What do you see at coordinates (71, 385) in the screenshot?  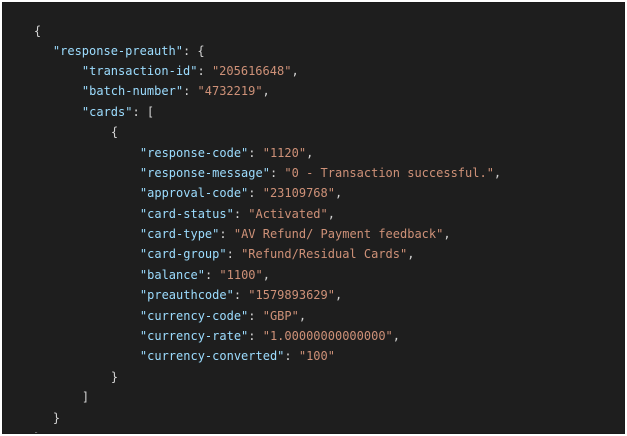 I see `code-line: ]` at bounding box center [71, 385].